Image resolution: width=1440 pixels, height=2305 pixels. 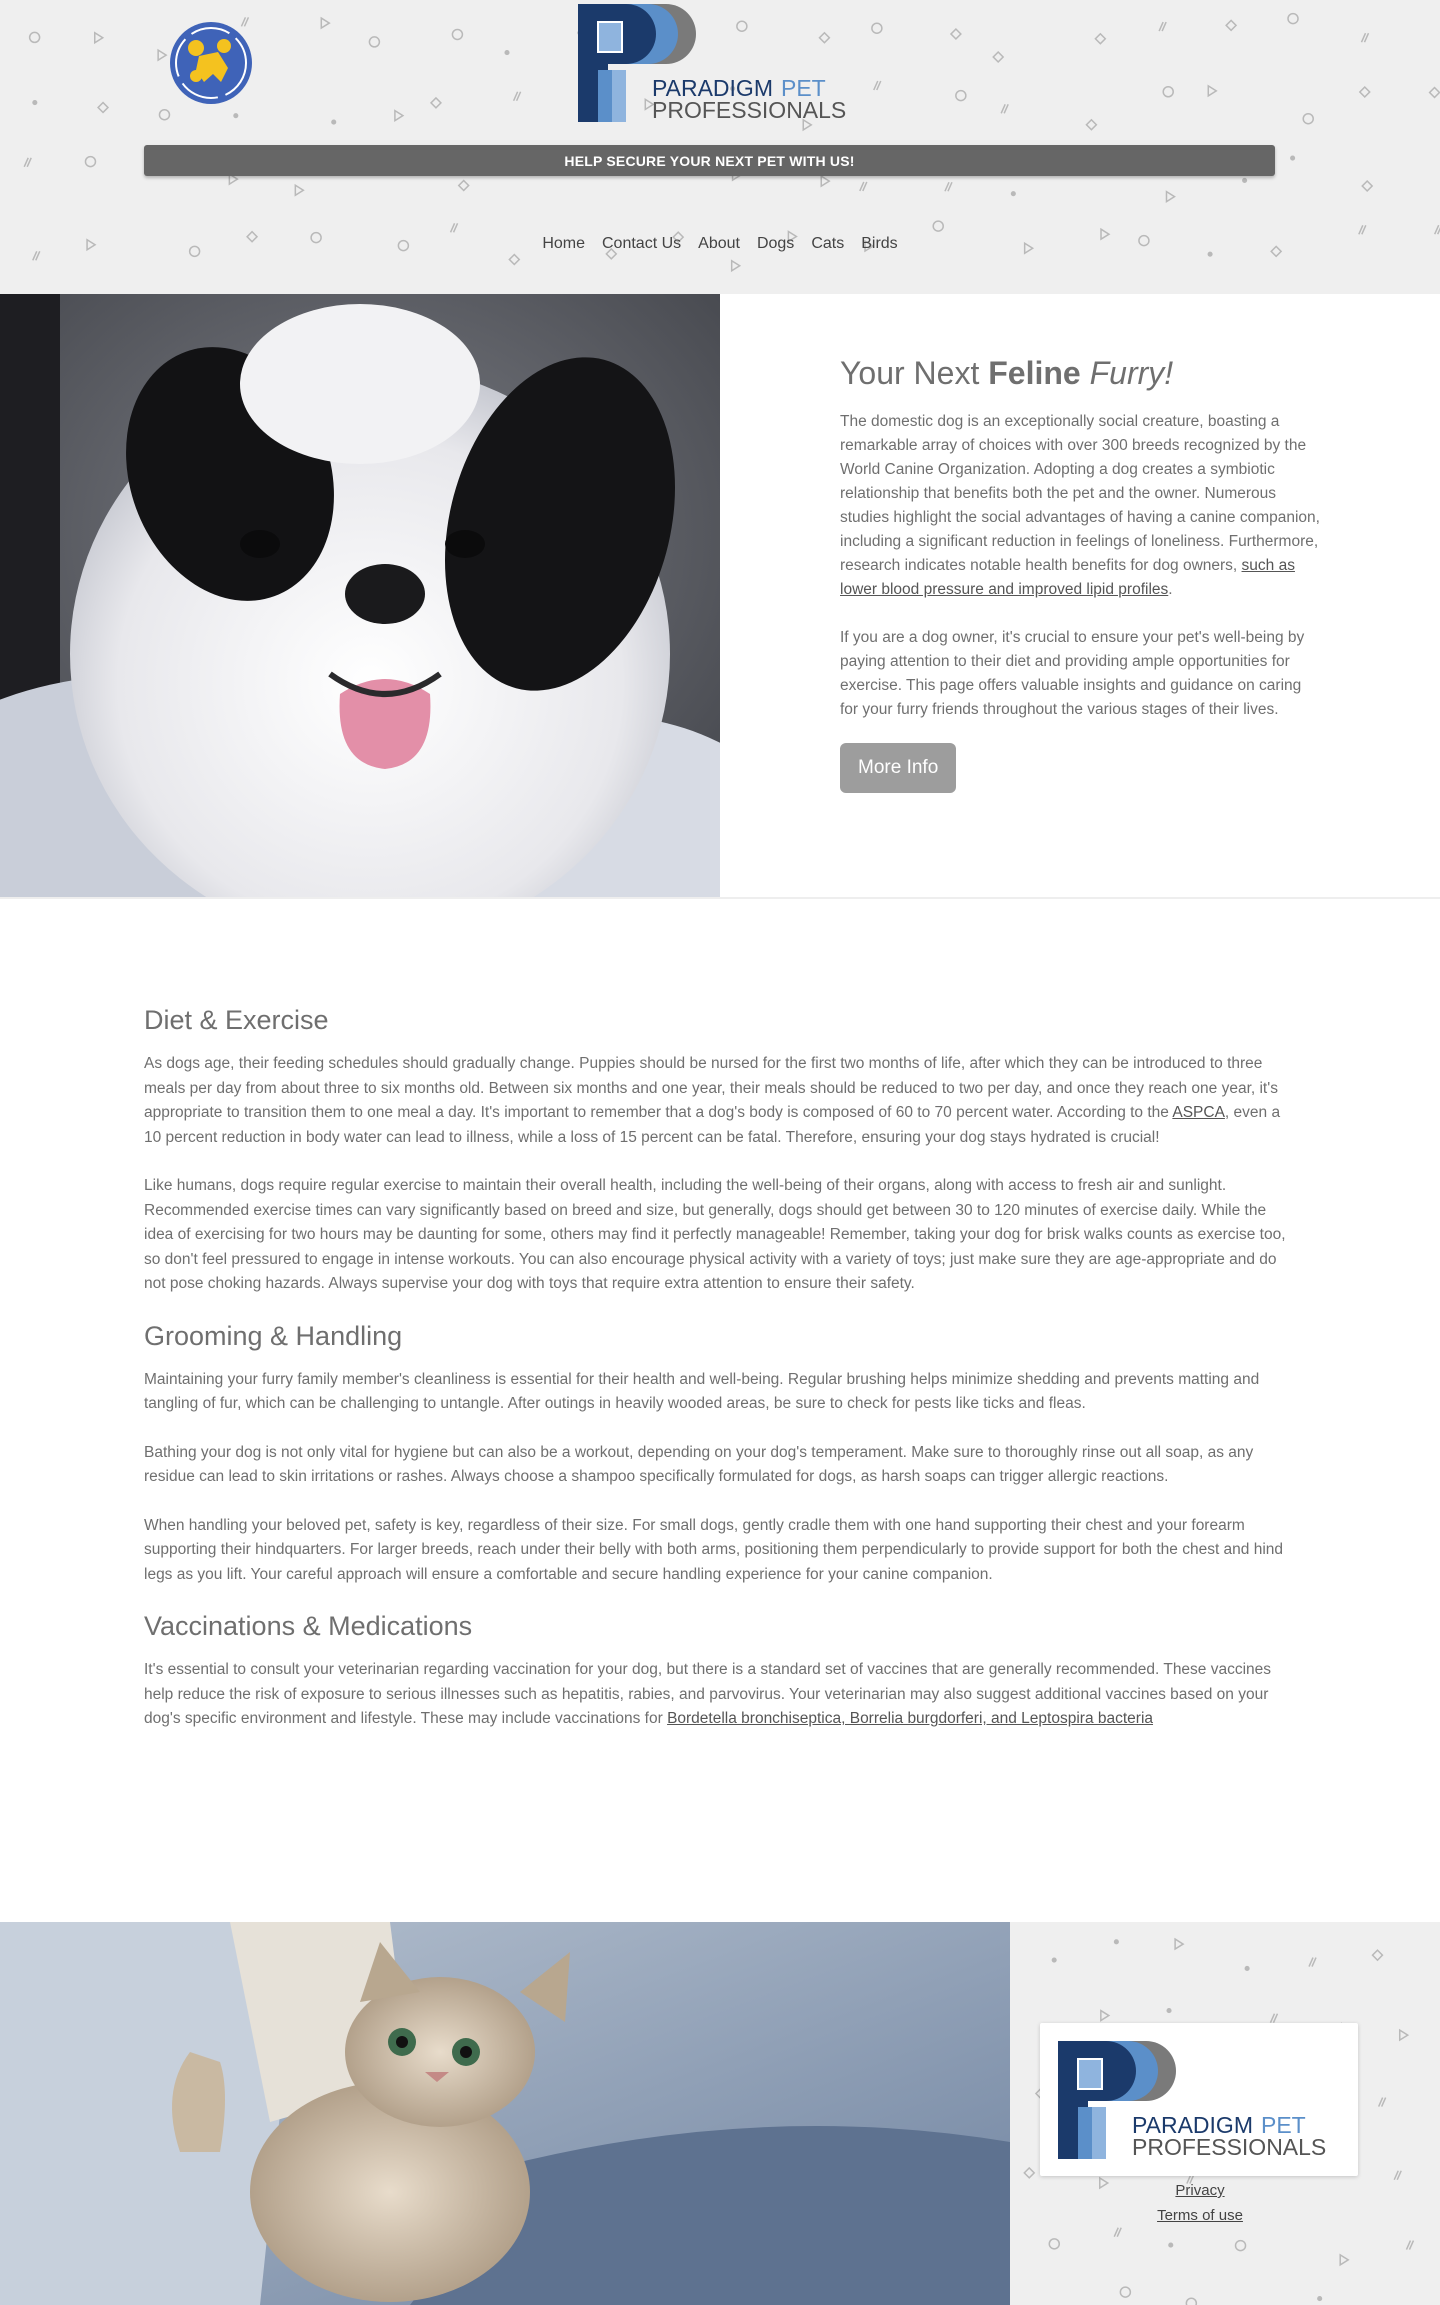 I want to click on footer-brand-line2: PROFESSIONALS, so click(x=1229, y=2146).